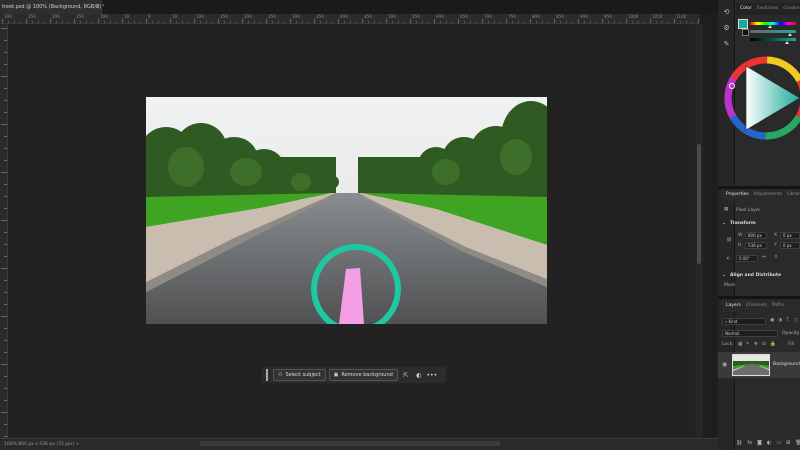  What do you see at coordinates (149, 16) in the screenshot?
I see `ruler-label: 0` at bounding box center [149, 16].